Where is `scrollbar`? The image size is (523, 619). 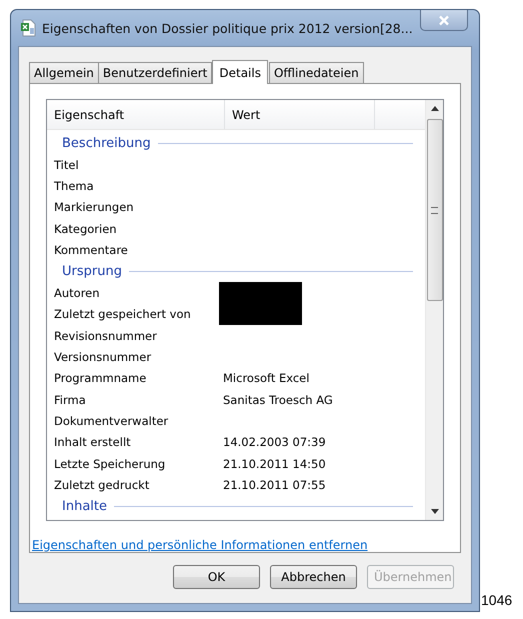 scrollbar is located at coordinates (434, 310).